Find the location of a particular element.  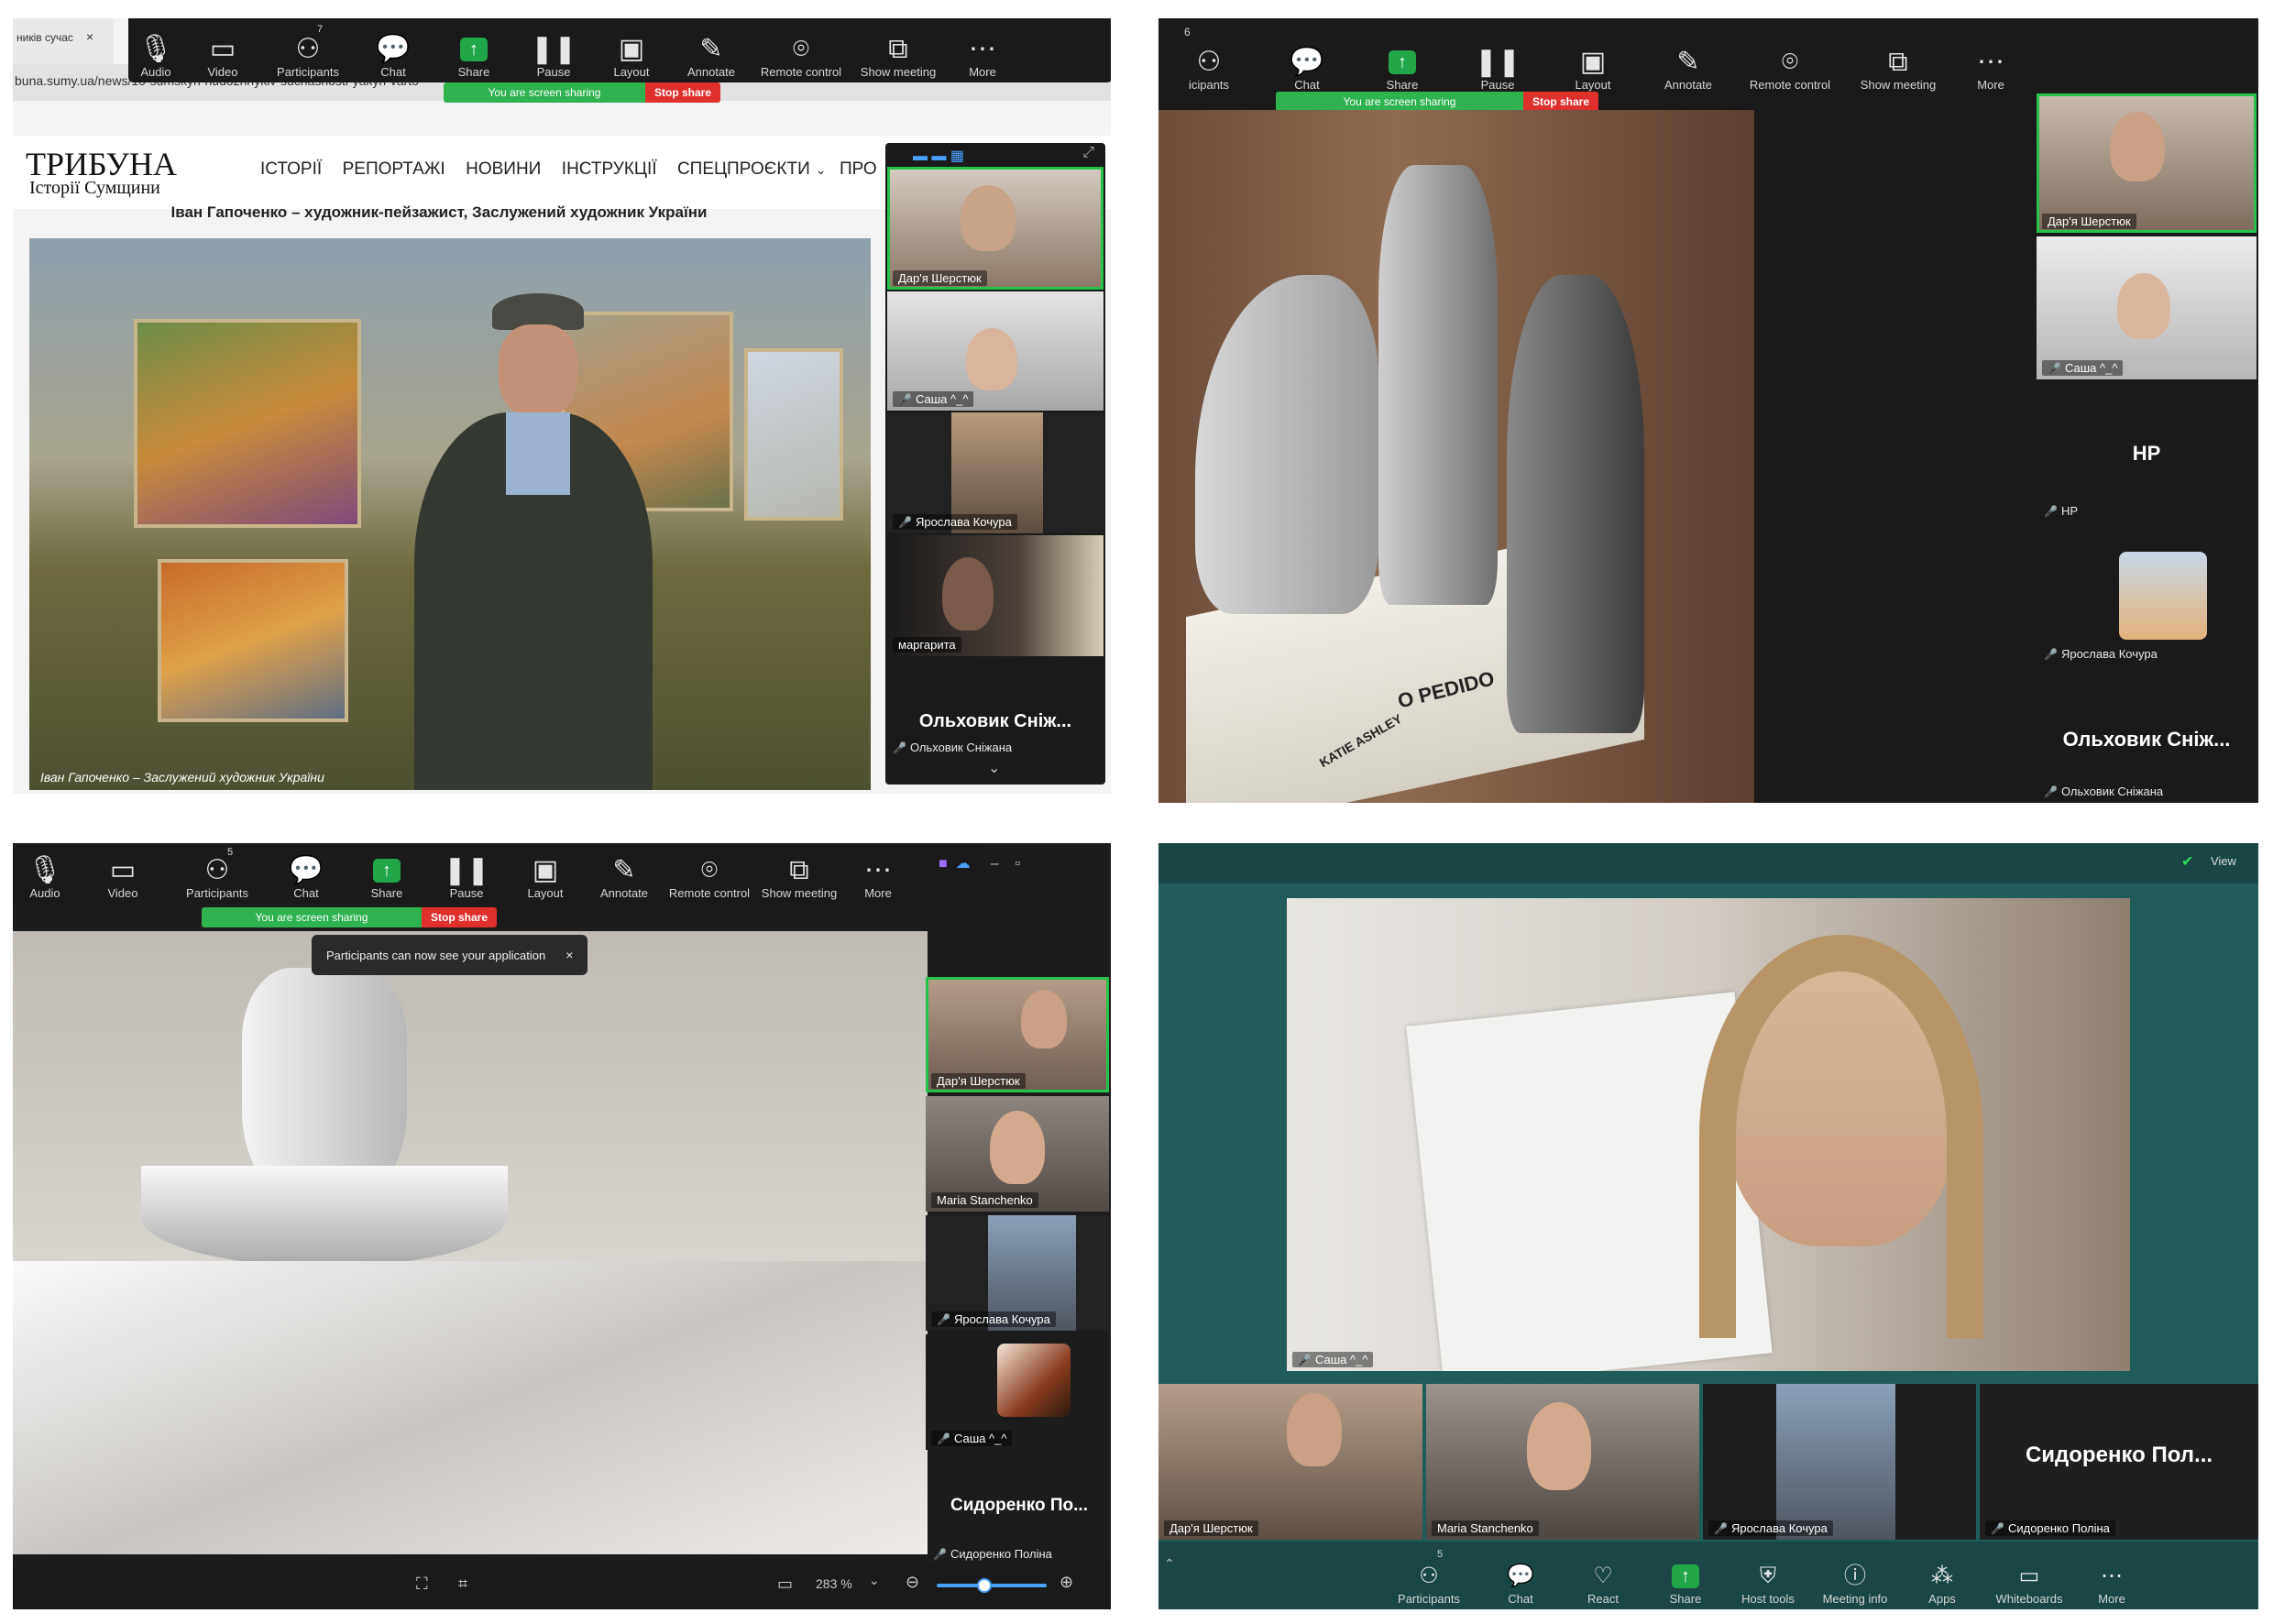

zoom-percentage: 283 % is located at coordinates (834, 1583).